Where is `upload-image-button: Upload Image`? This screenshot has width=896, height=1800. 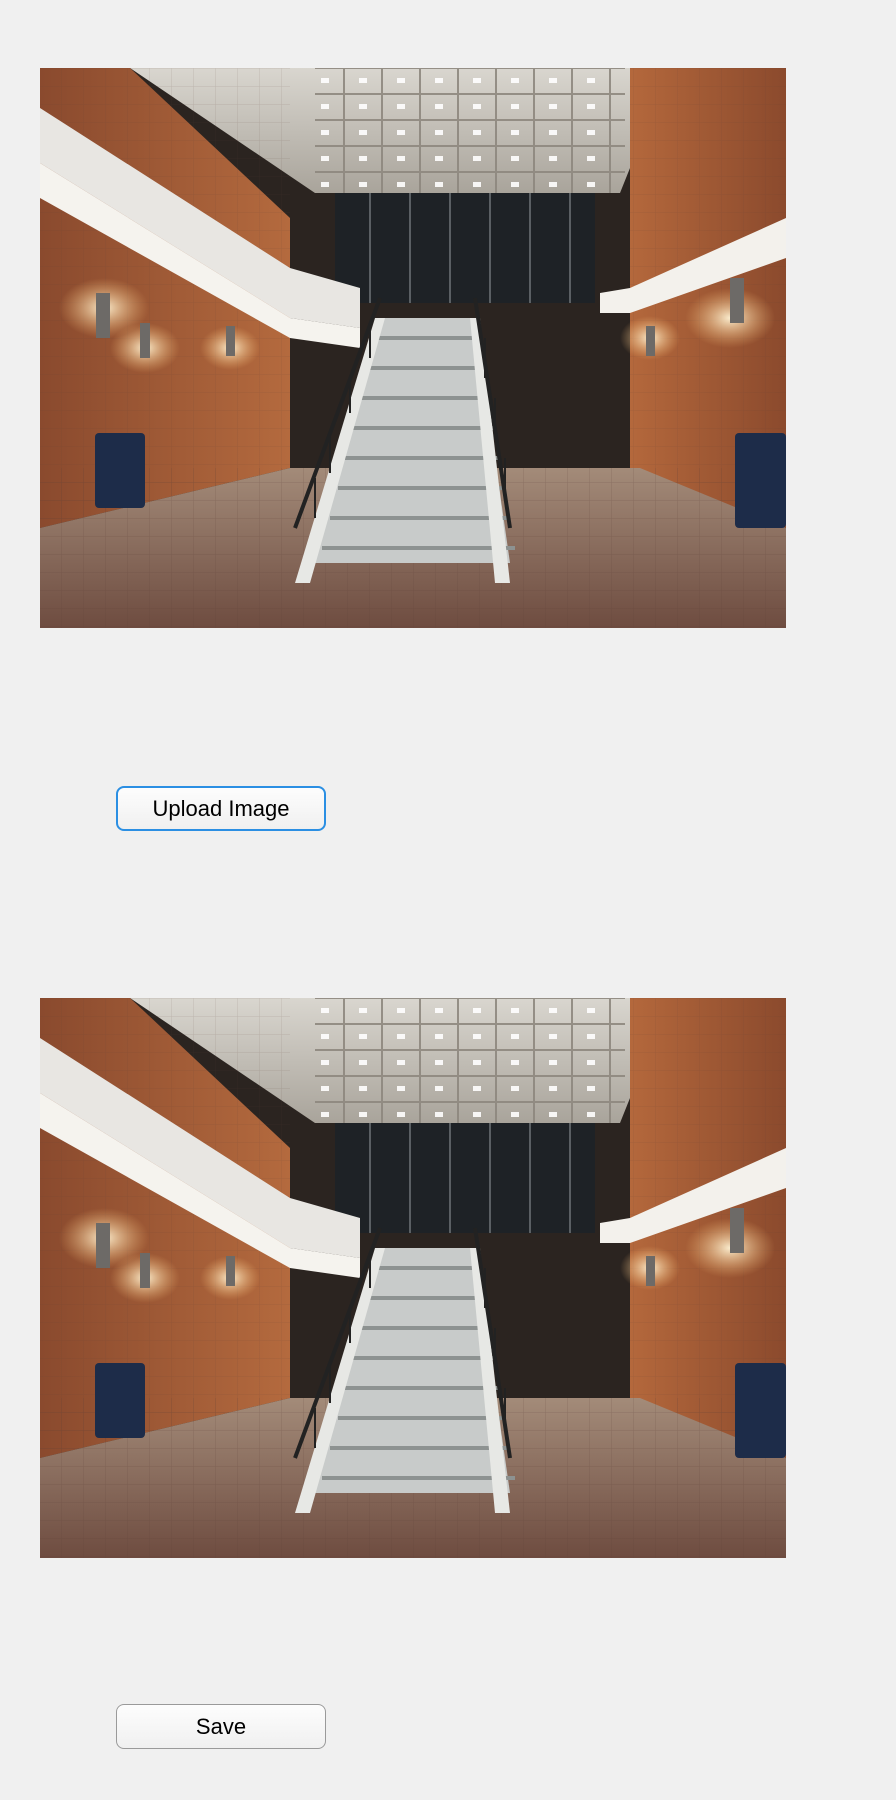
upload-image-button: Upload Image is located at coordinates (221, 808).